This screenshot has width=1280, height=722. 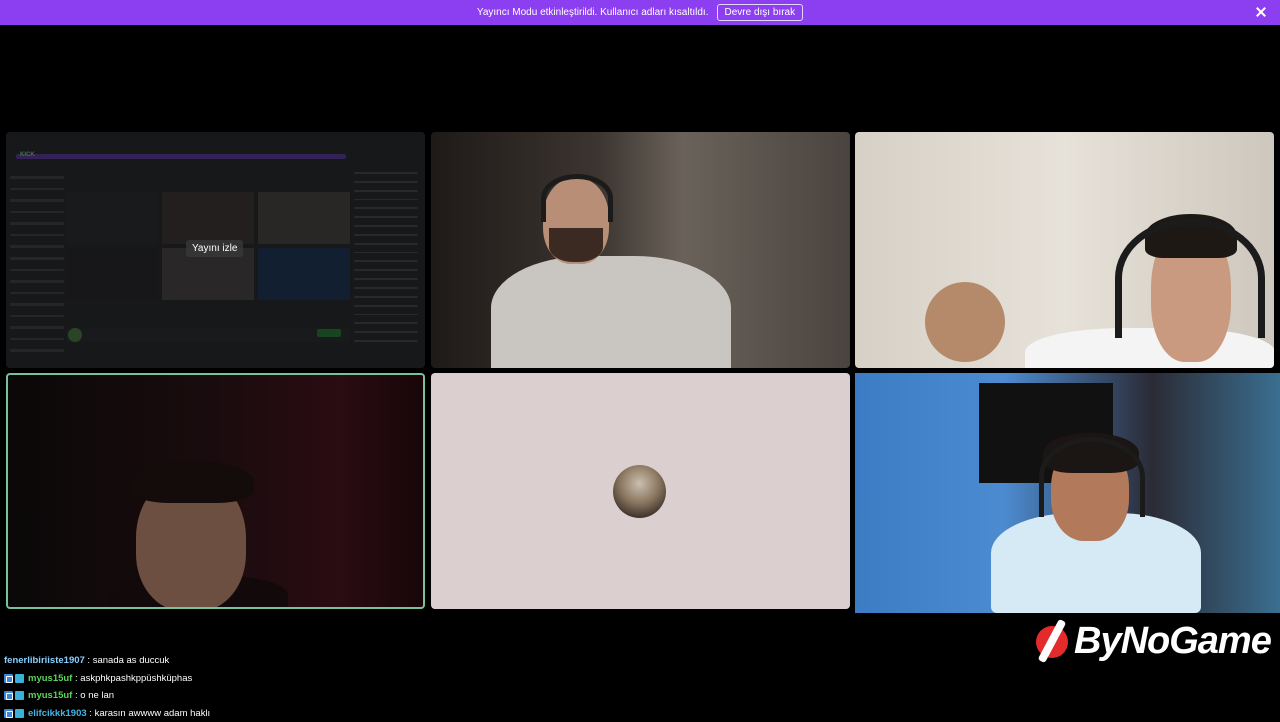 What do you see at coordinates (284, 696) in the screenshot?
I see `chat-message: myus15uf : o ne lan` at bounding box center [284, 696].